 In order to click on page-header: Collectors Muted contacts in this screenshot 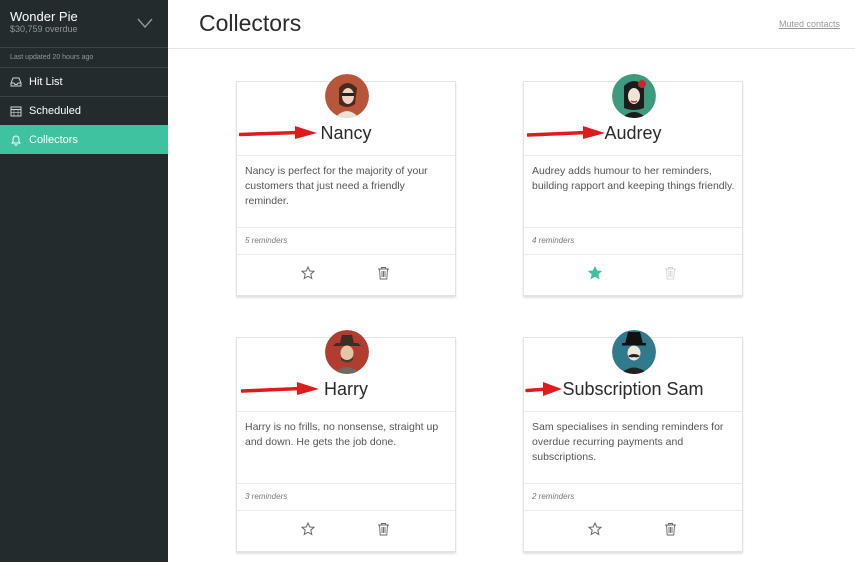, I will do `click(511, 24)`.